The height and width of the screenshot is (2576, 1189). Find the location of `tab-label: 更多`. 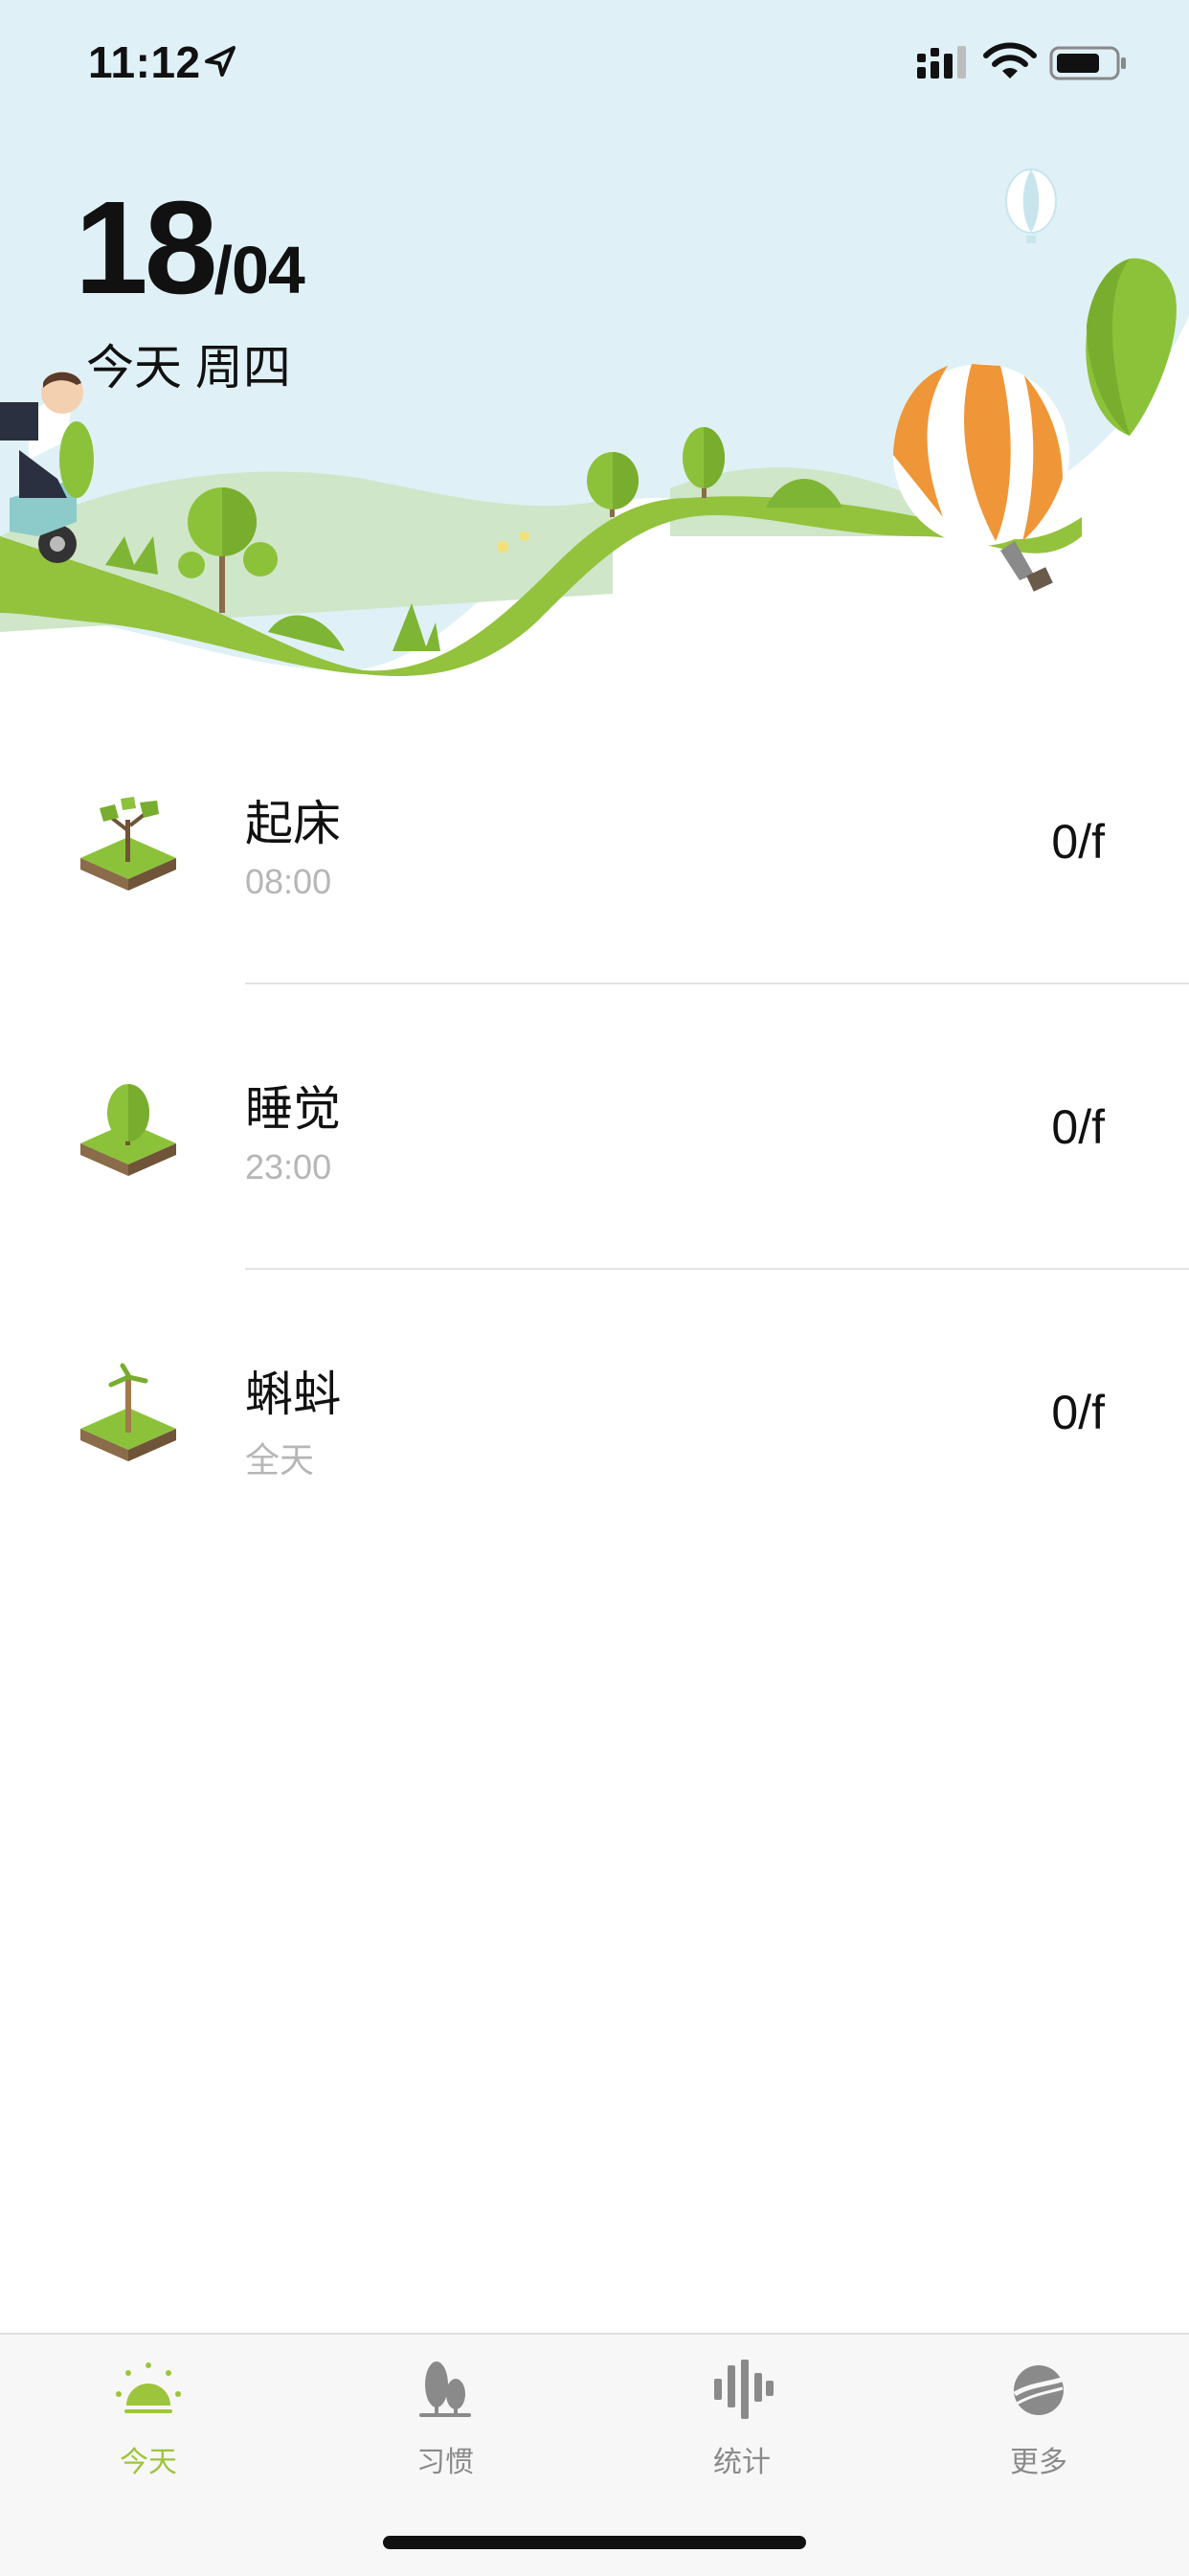

tab-label: 更多 is located at coordinates (1038, 2462).